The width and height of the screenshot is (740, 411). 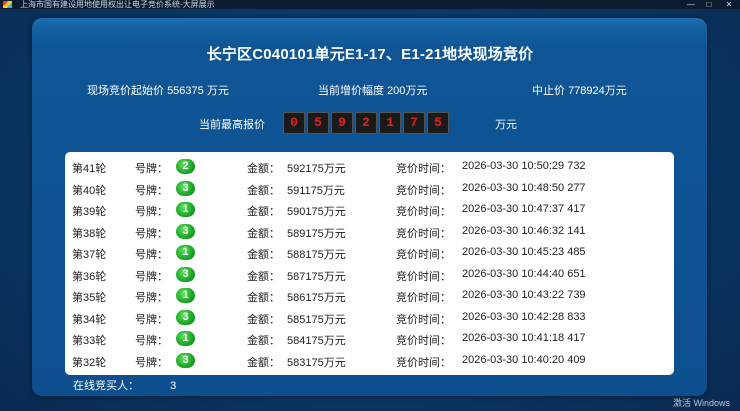 What do you see at coordinates (524, 273) in the screenshot?
I see `time-value: 2026-03-30 10:44:40 651` at bounding box center [524, 273].